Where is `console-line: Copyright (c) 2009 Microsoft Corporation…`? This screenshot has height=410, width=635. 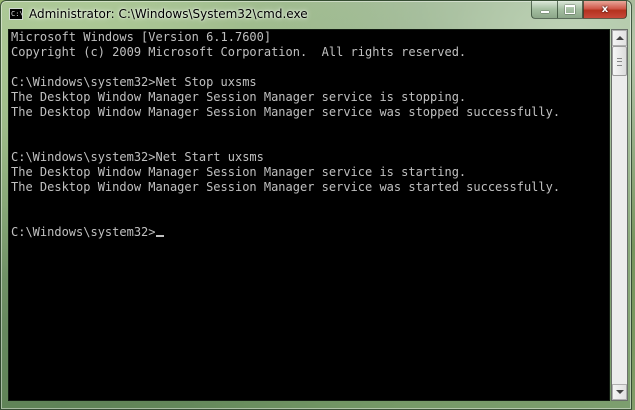 console-line: Copyright (c) 2009 Microsoft Corporation… is located at coordinates (239, 52).